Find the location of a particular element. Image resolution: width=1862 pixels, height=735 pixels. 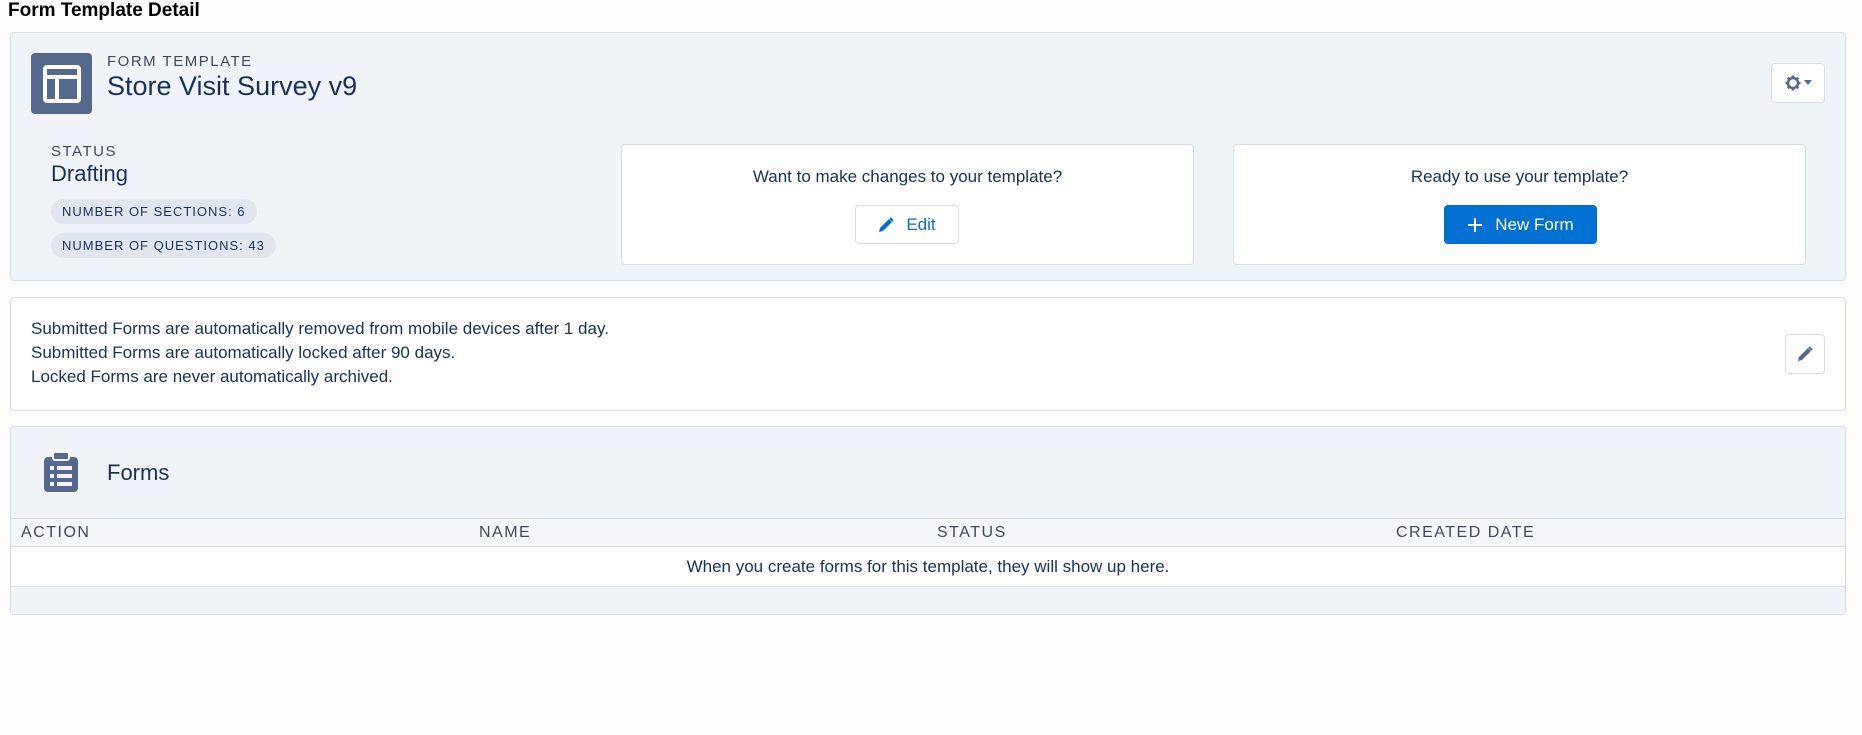

new-form-button: New Form is located at coordinates (1520, 224).